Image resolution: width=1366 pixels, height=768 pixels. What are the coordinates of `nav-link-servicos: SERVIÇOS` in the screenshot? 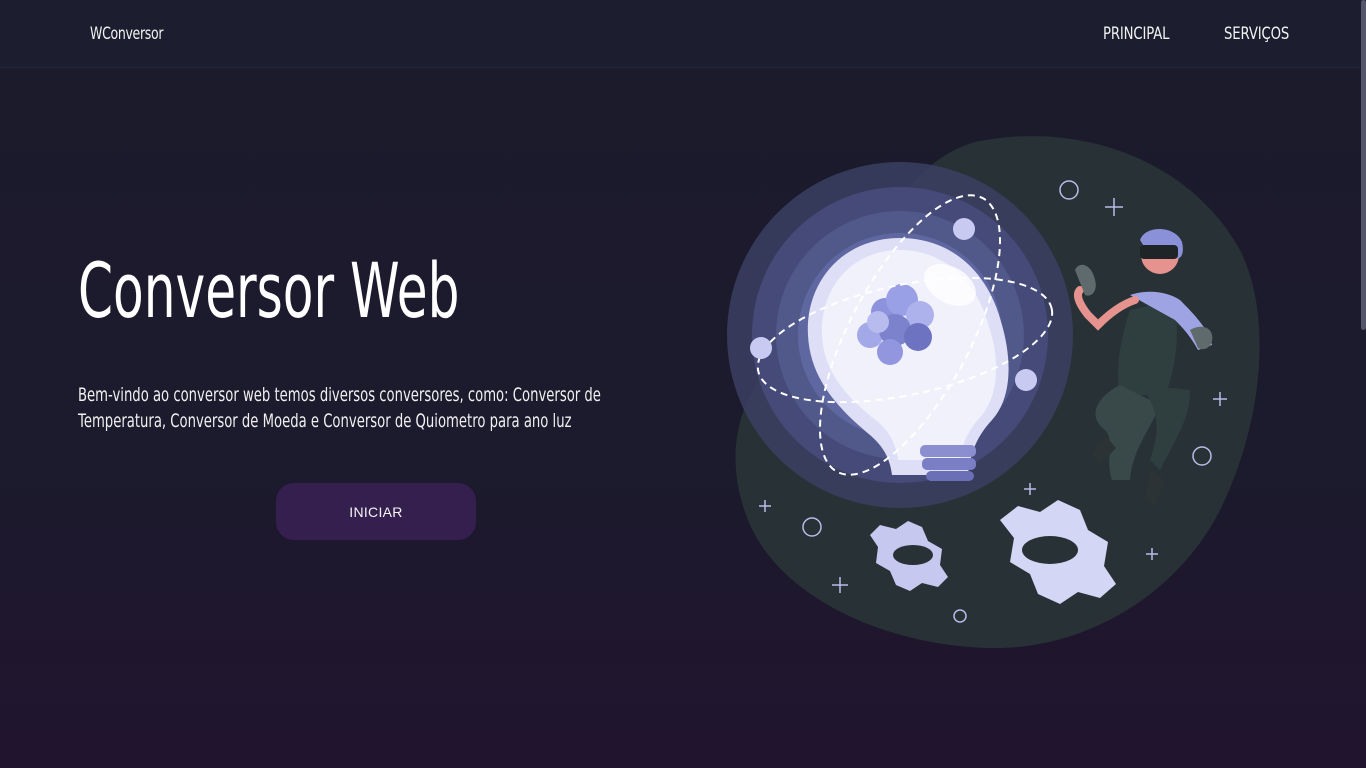 It's located at (1256, 34).